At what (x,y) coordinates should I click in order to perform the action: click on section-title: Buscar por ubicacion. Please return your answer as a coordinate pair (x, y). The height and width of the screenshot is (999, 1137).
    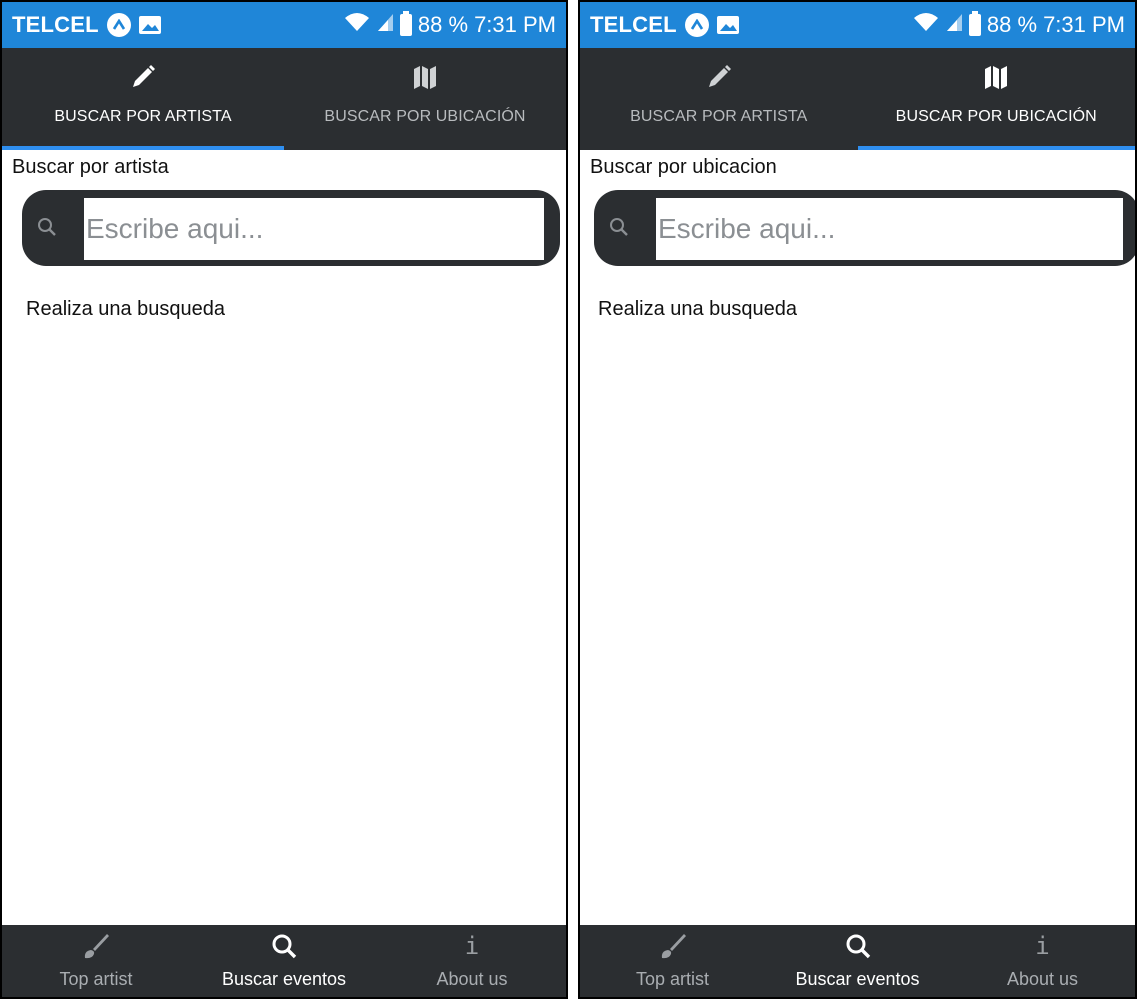
    Looking at the image, I should click on (683, 167).